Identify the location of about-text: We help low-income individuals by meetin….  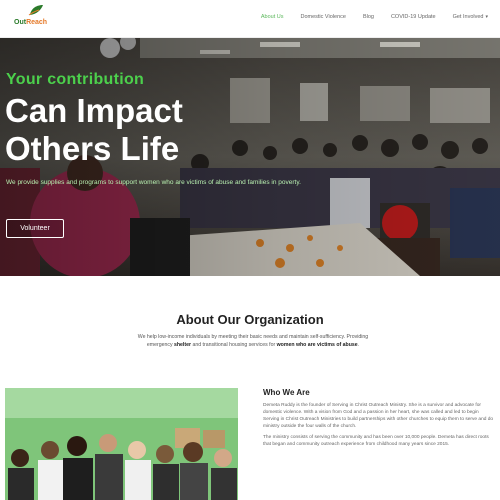
(253, 341).